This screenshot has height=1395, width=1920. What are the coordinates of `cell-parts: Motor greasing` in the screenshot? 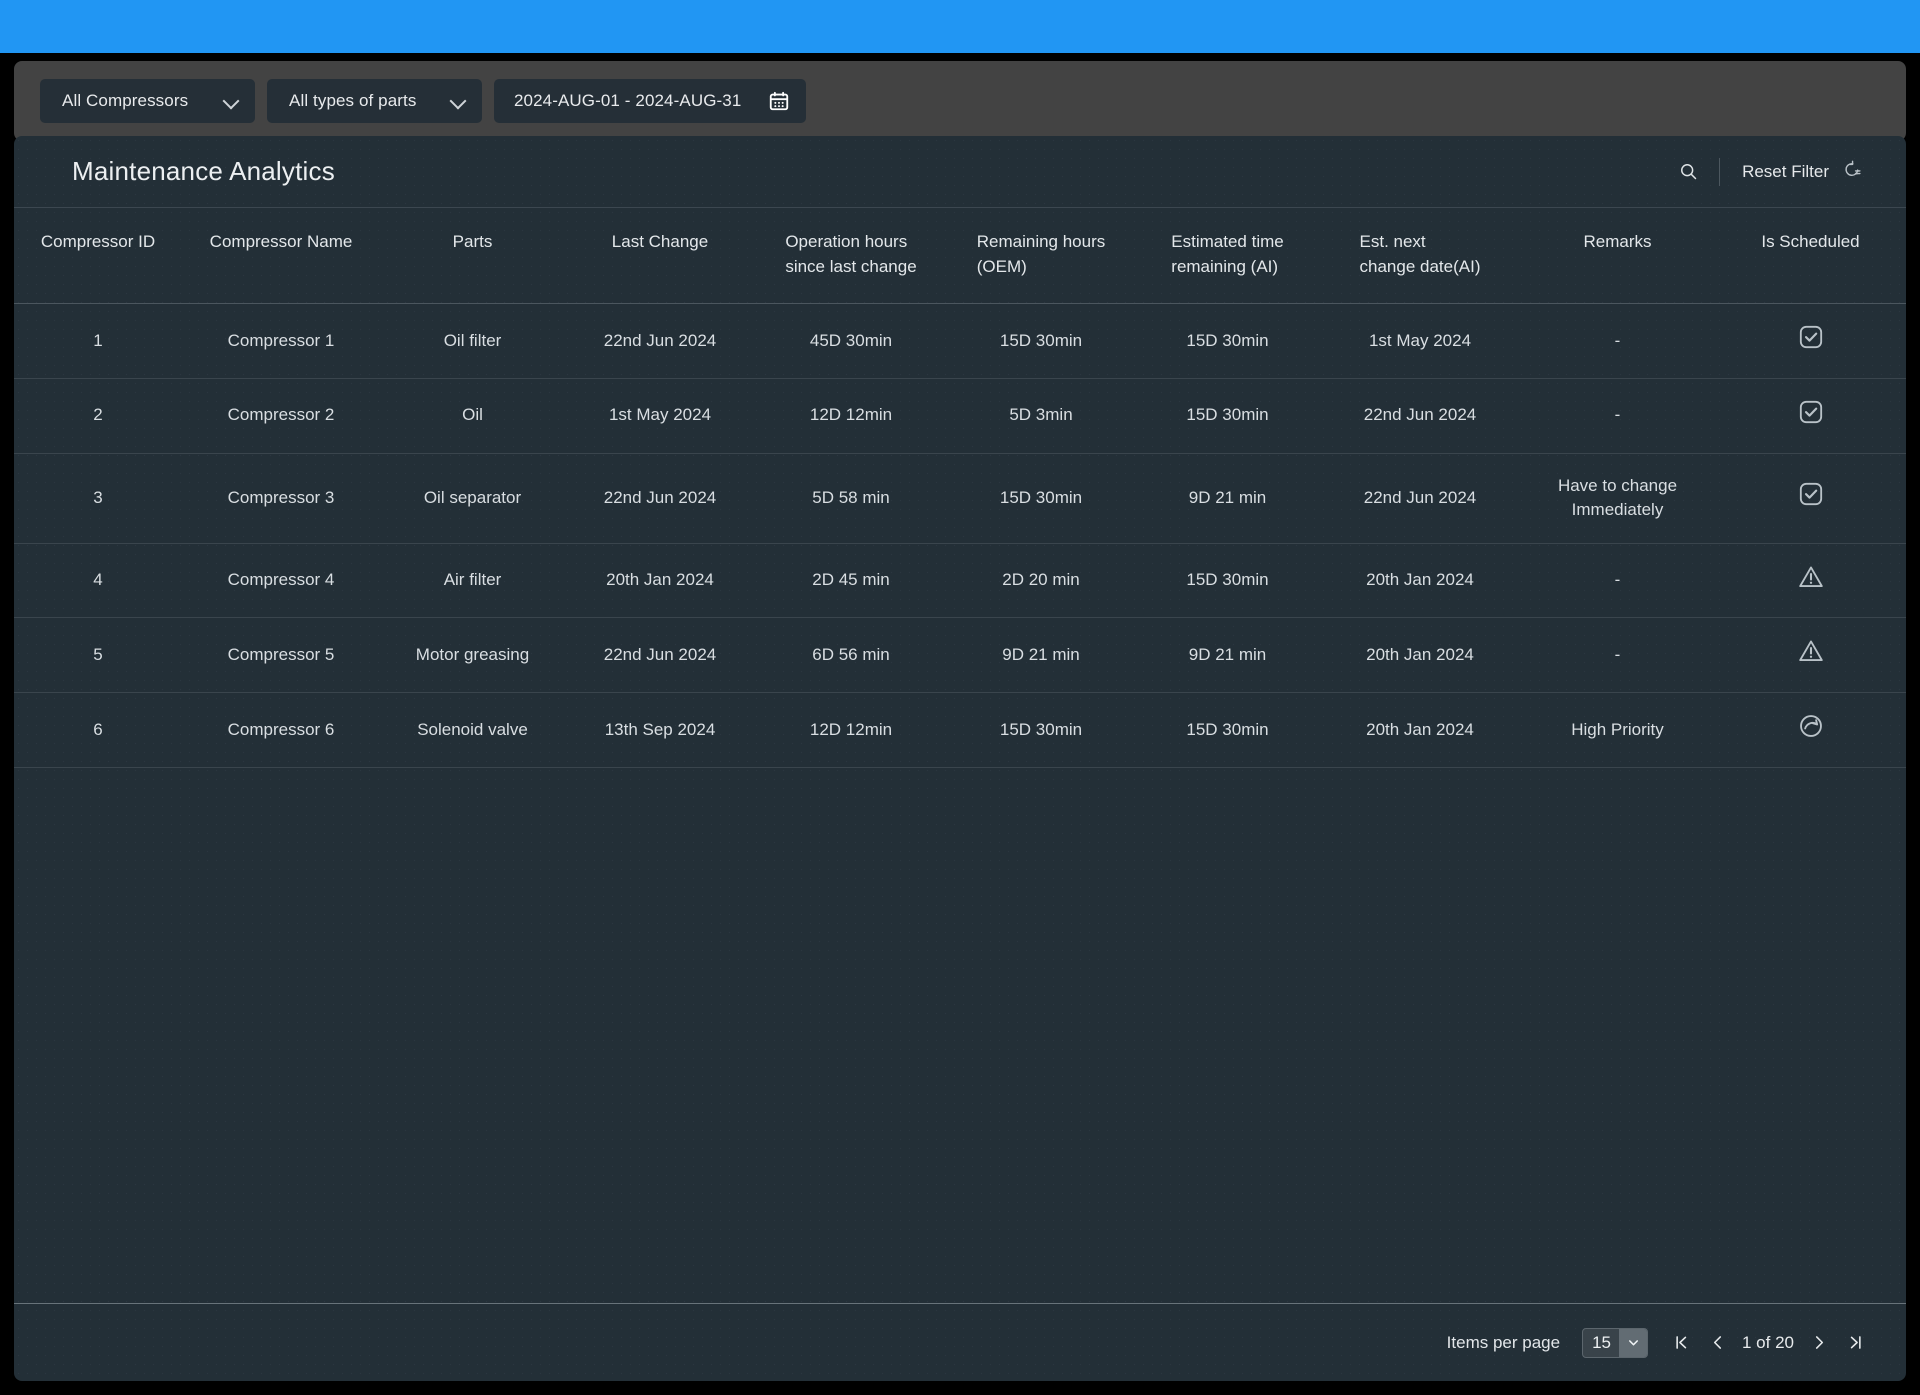 It's located at (472, 655).